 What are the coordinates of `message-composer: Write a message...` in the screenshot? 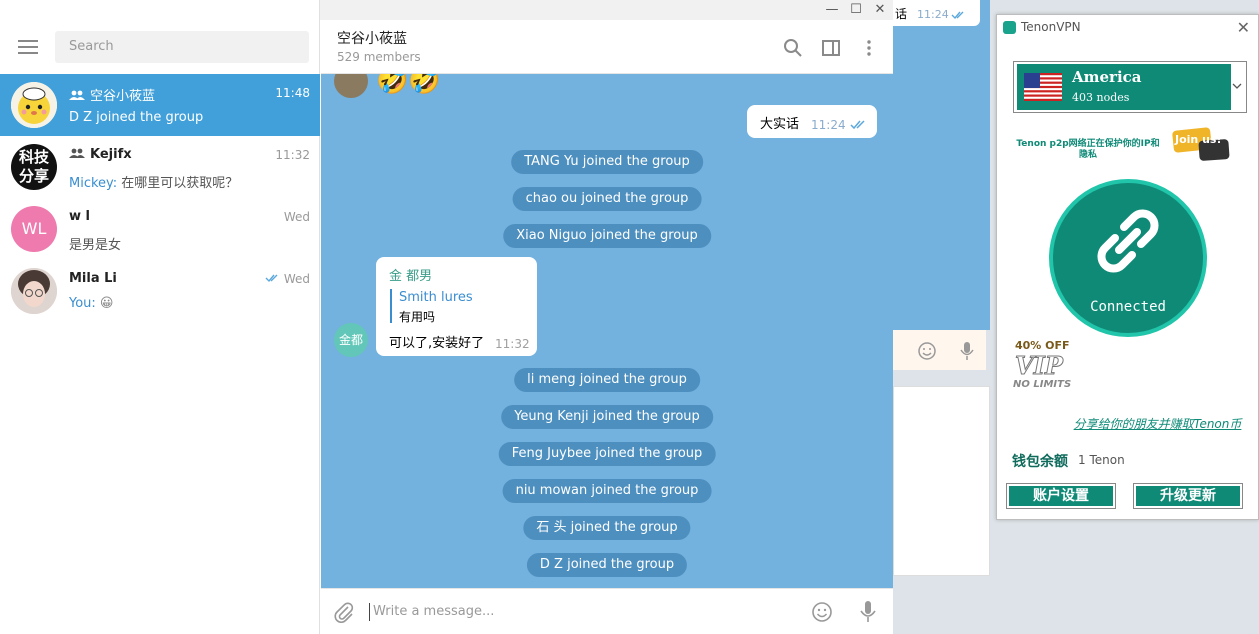 It's located at (607, 611).